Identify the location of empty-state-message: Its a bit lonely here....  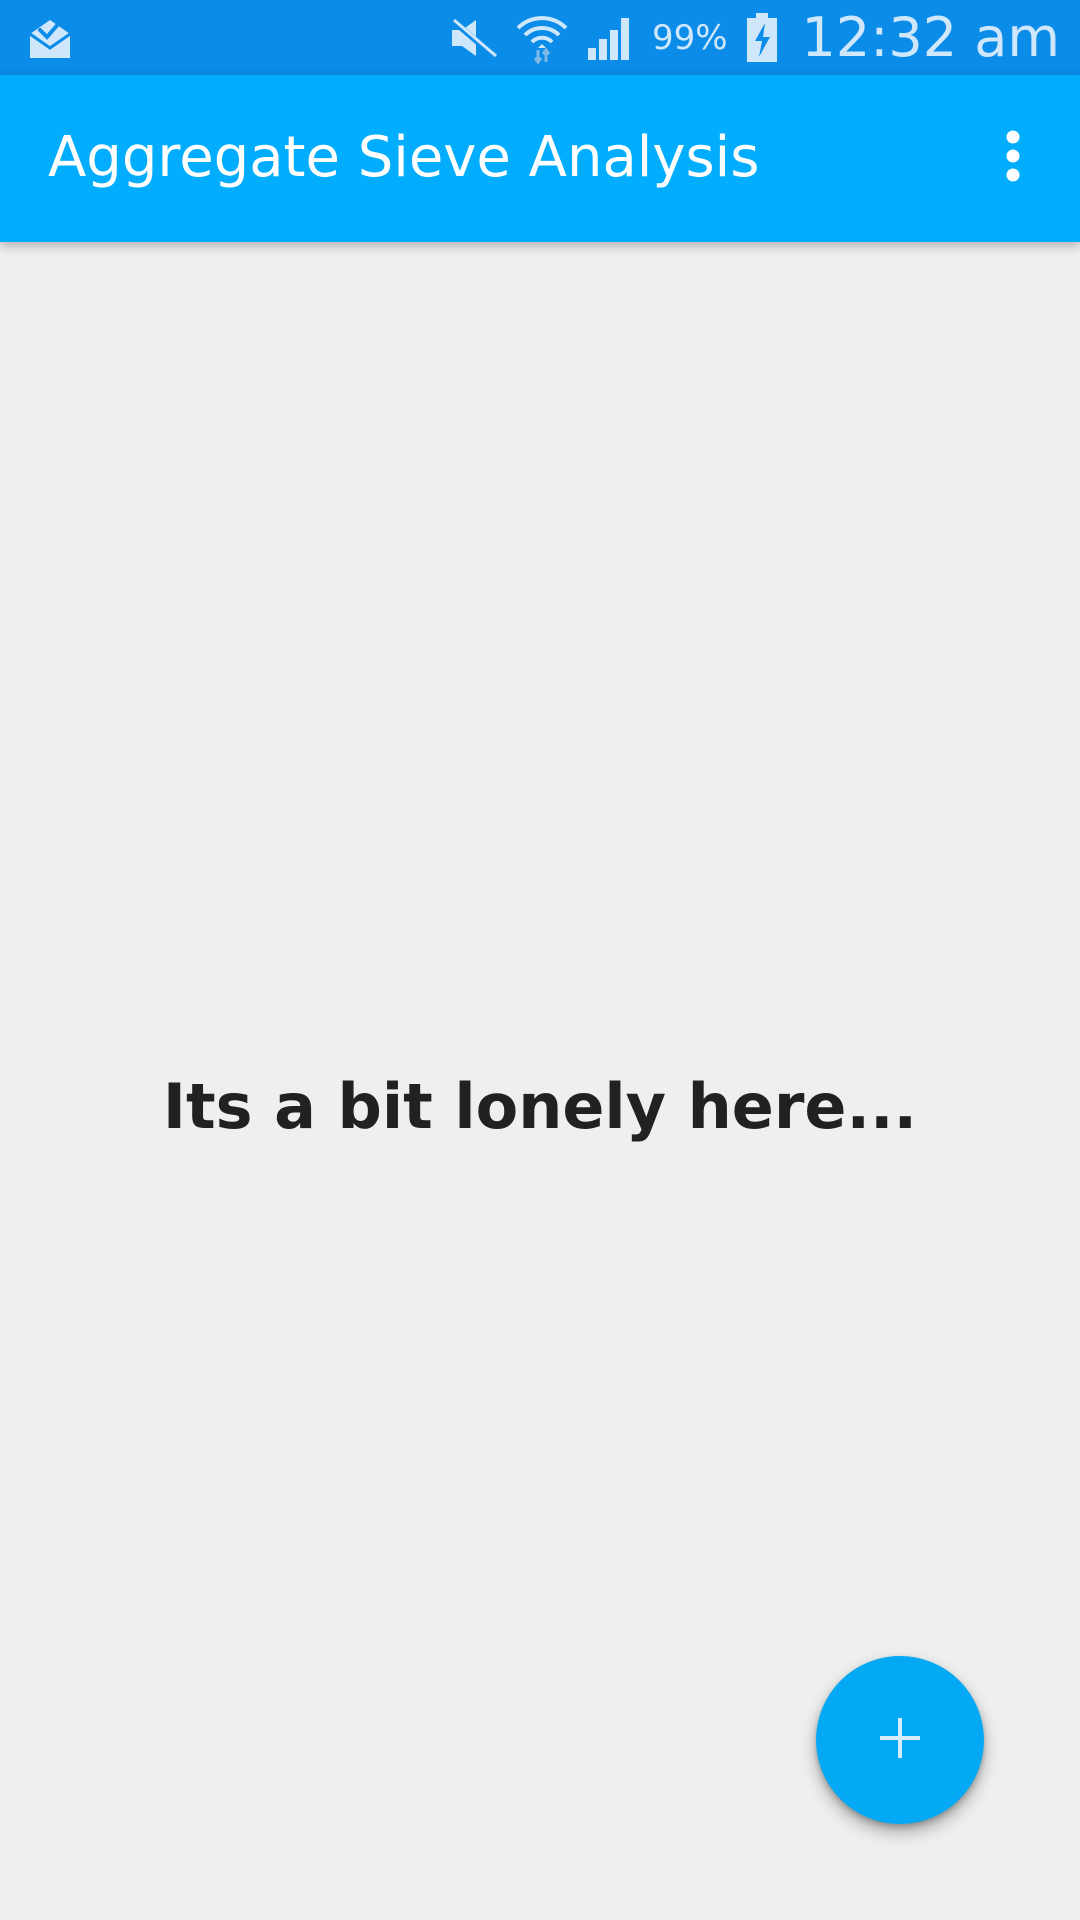
(540, 1106).